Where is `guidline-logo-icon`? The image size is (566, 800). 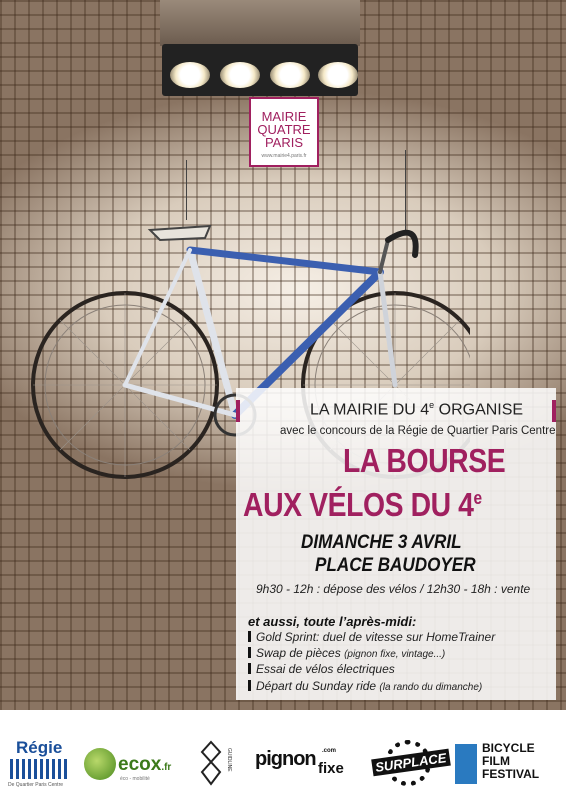
guidline-logo-icon is located at coordinates (211, 763).